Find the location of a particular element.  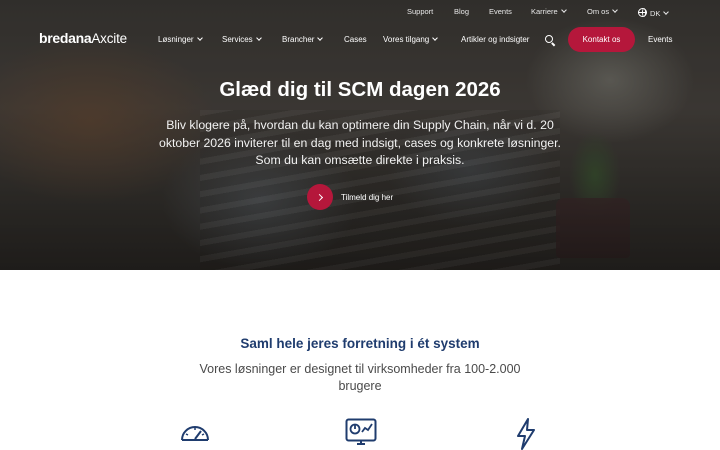

search-icon is located at coordinates (549, 39).